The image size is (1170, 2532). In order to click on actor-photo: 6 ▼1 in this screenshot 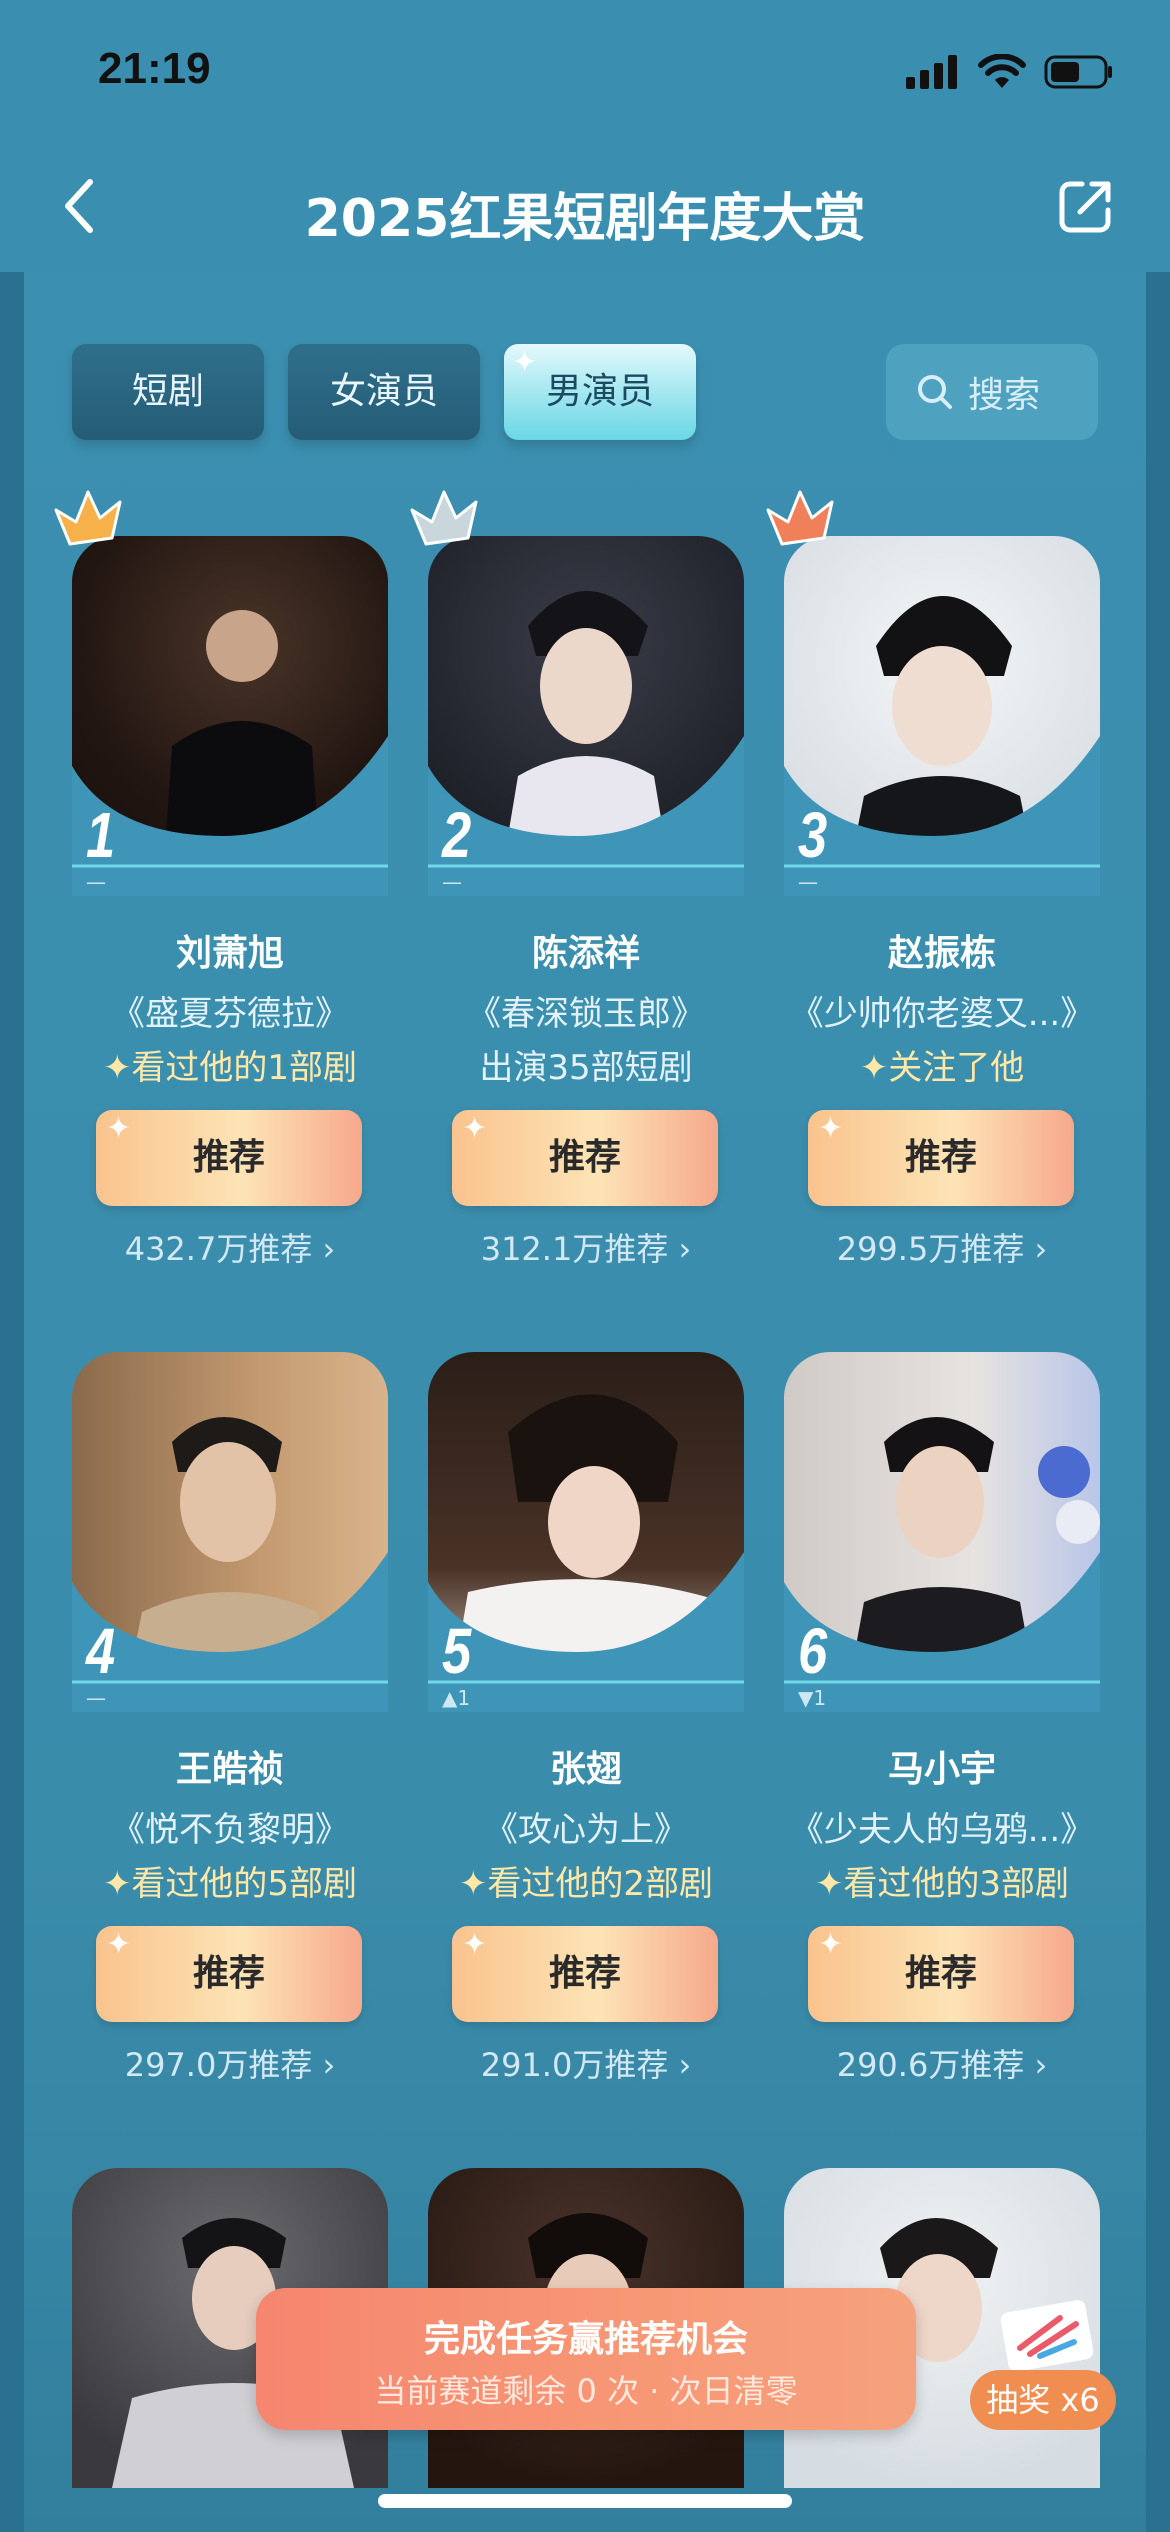, I will do `click(942, 1532)`.